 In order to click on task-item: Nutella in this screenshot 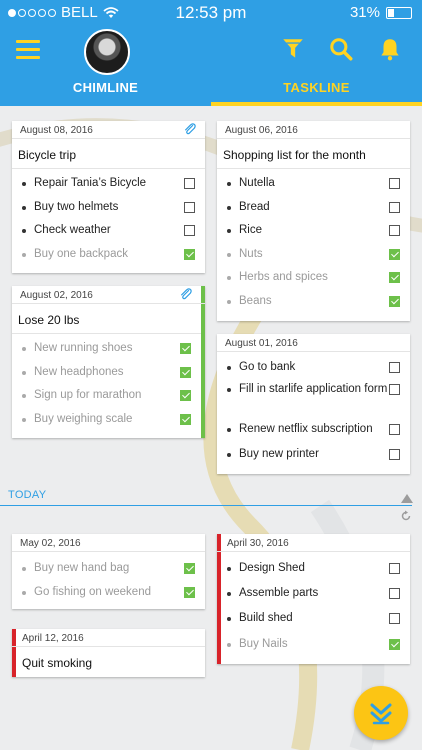, I will do `click(313, 184)`.